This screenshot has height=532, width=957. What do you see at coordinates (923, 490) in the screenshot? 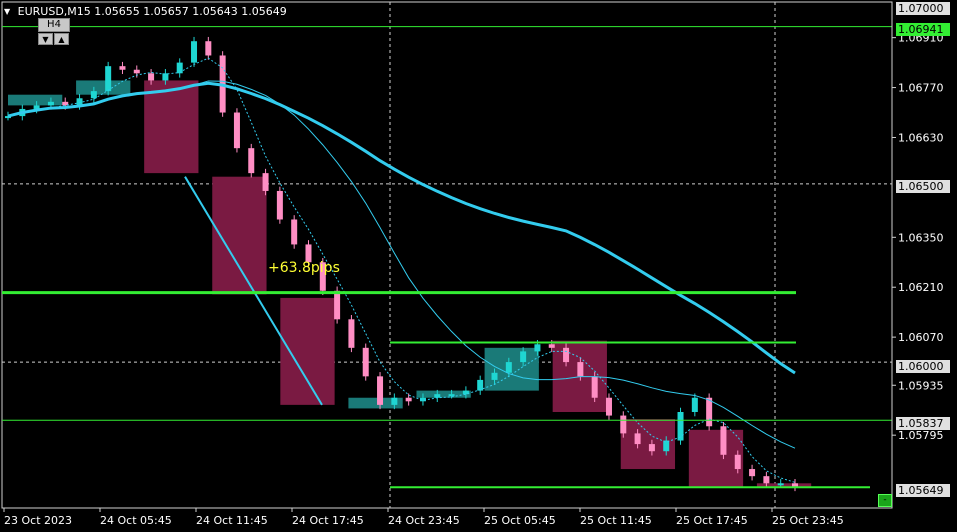
I see `price-tag-current: 1.05649` at bounding box center [923, 490].